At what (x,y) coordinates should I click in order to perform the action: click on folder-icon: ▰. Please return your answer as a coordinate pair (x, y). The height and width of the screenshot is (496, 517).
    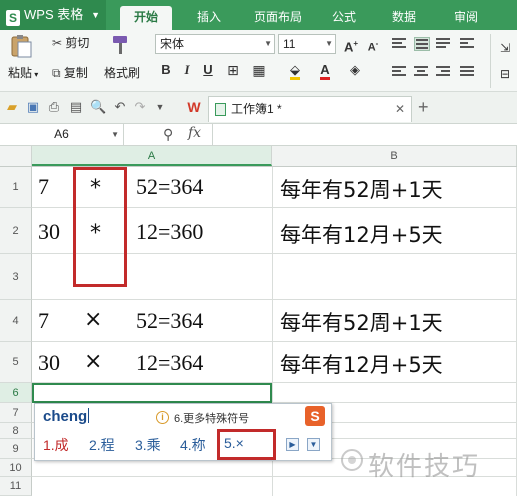
    Looking at the image, I should click on (12, 107).